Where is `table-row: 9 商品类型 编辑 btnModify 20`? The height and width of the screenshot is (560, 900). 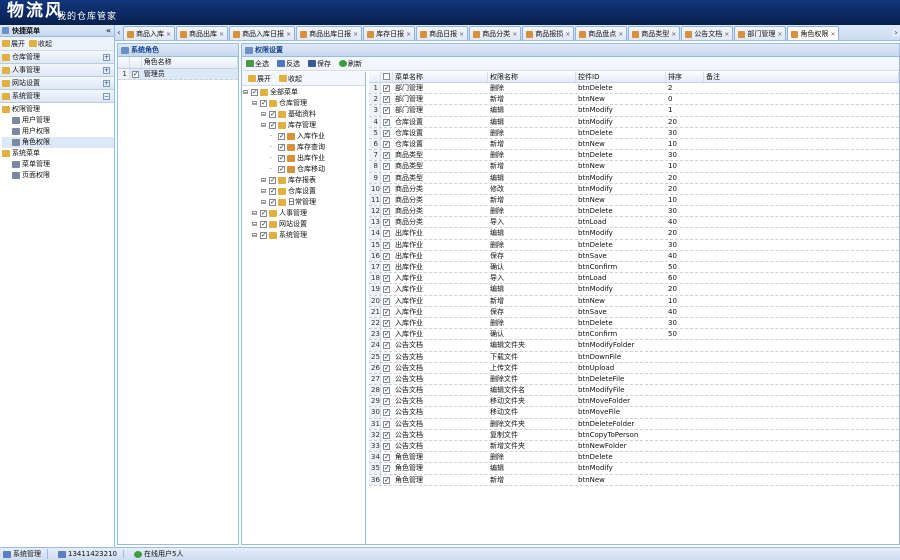
table-row: 9 商品类型 编辑 btnModify 20 is located at coordinates (634, 178).